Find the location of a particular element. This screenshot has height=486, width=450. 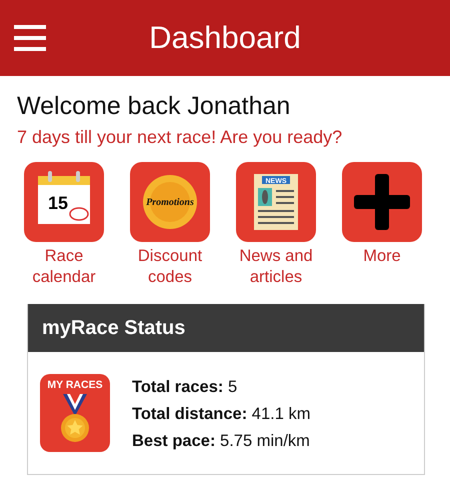

welcome-heading: Welcome back Jonathan is located at coordinates (154, 106).